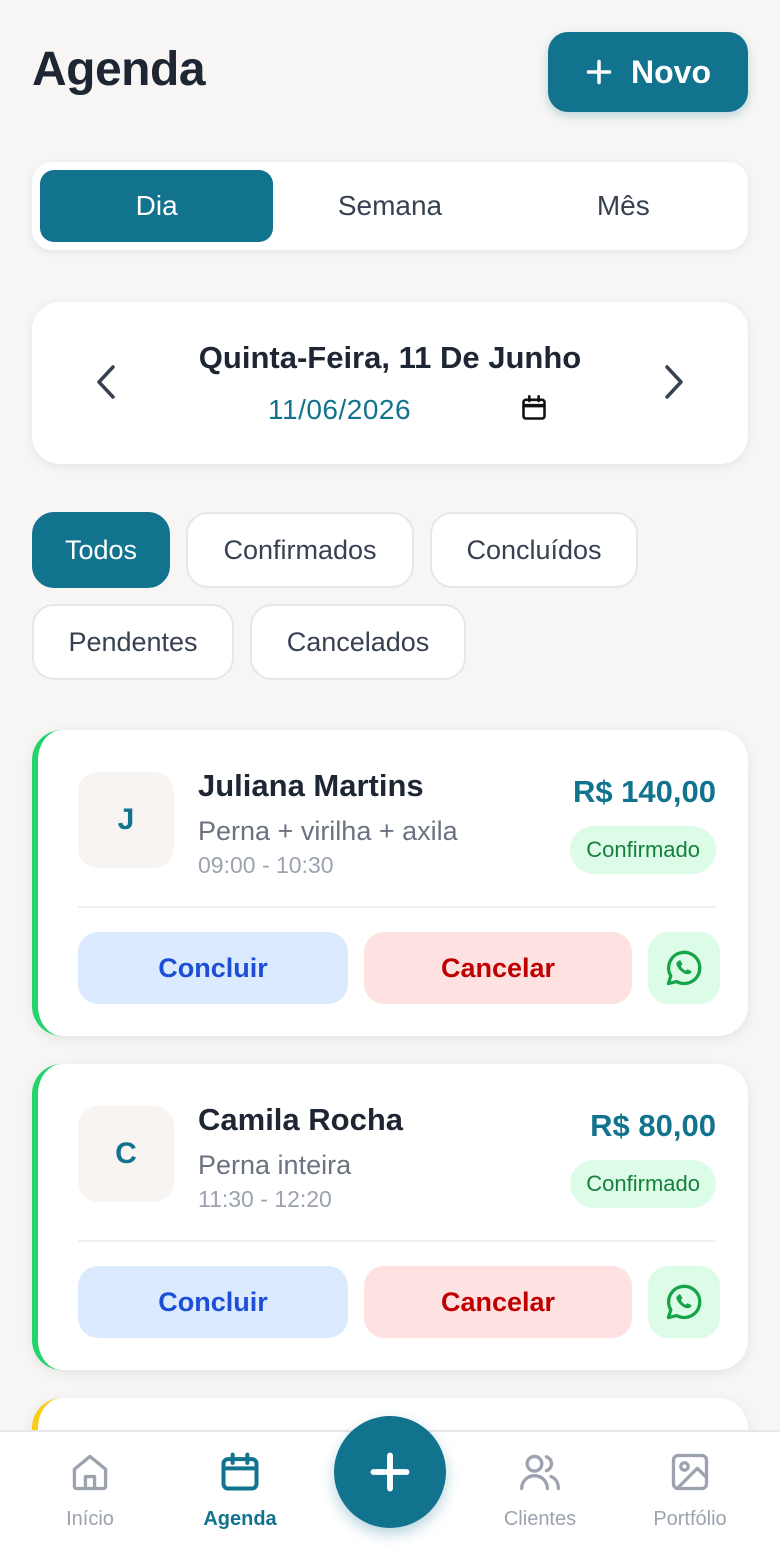 Image resolution: width=780 pixels, height=1560 pixels. What do you see at coordinates (534, 550) in the screenshot?
I see `filter-completed: Concluídos` at bounding box center [534, 550].